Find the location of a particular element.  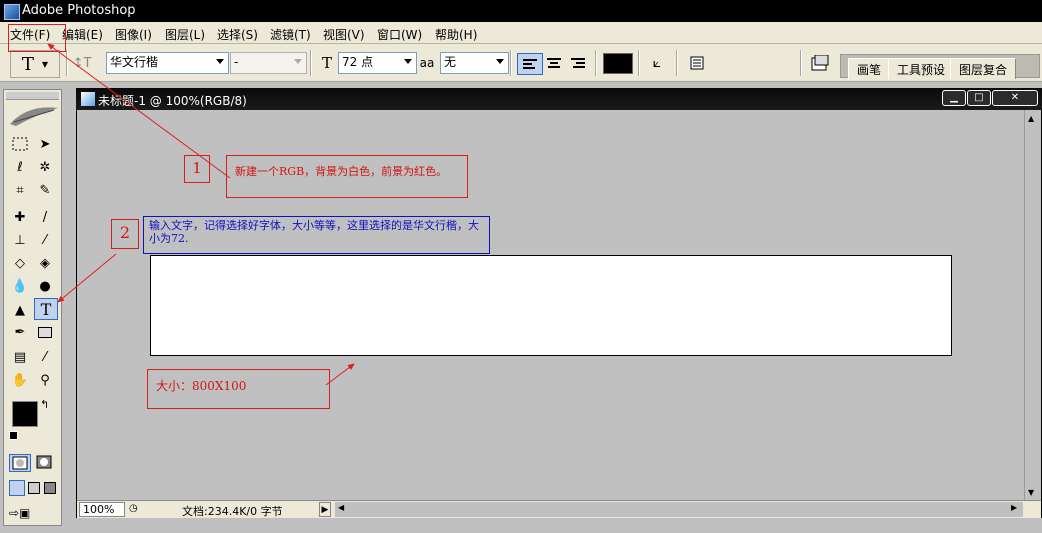

arrow-step2-to-type-tool is located at coordinates (87, 278).